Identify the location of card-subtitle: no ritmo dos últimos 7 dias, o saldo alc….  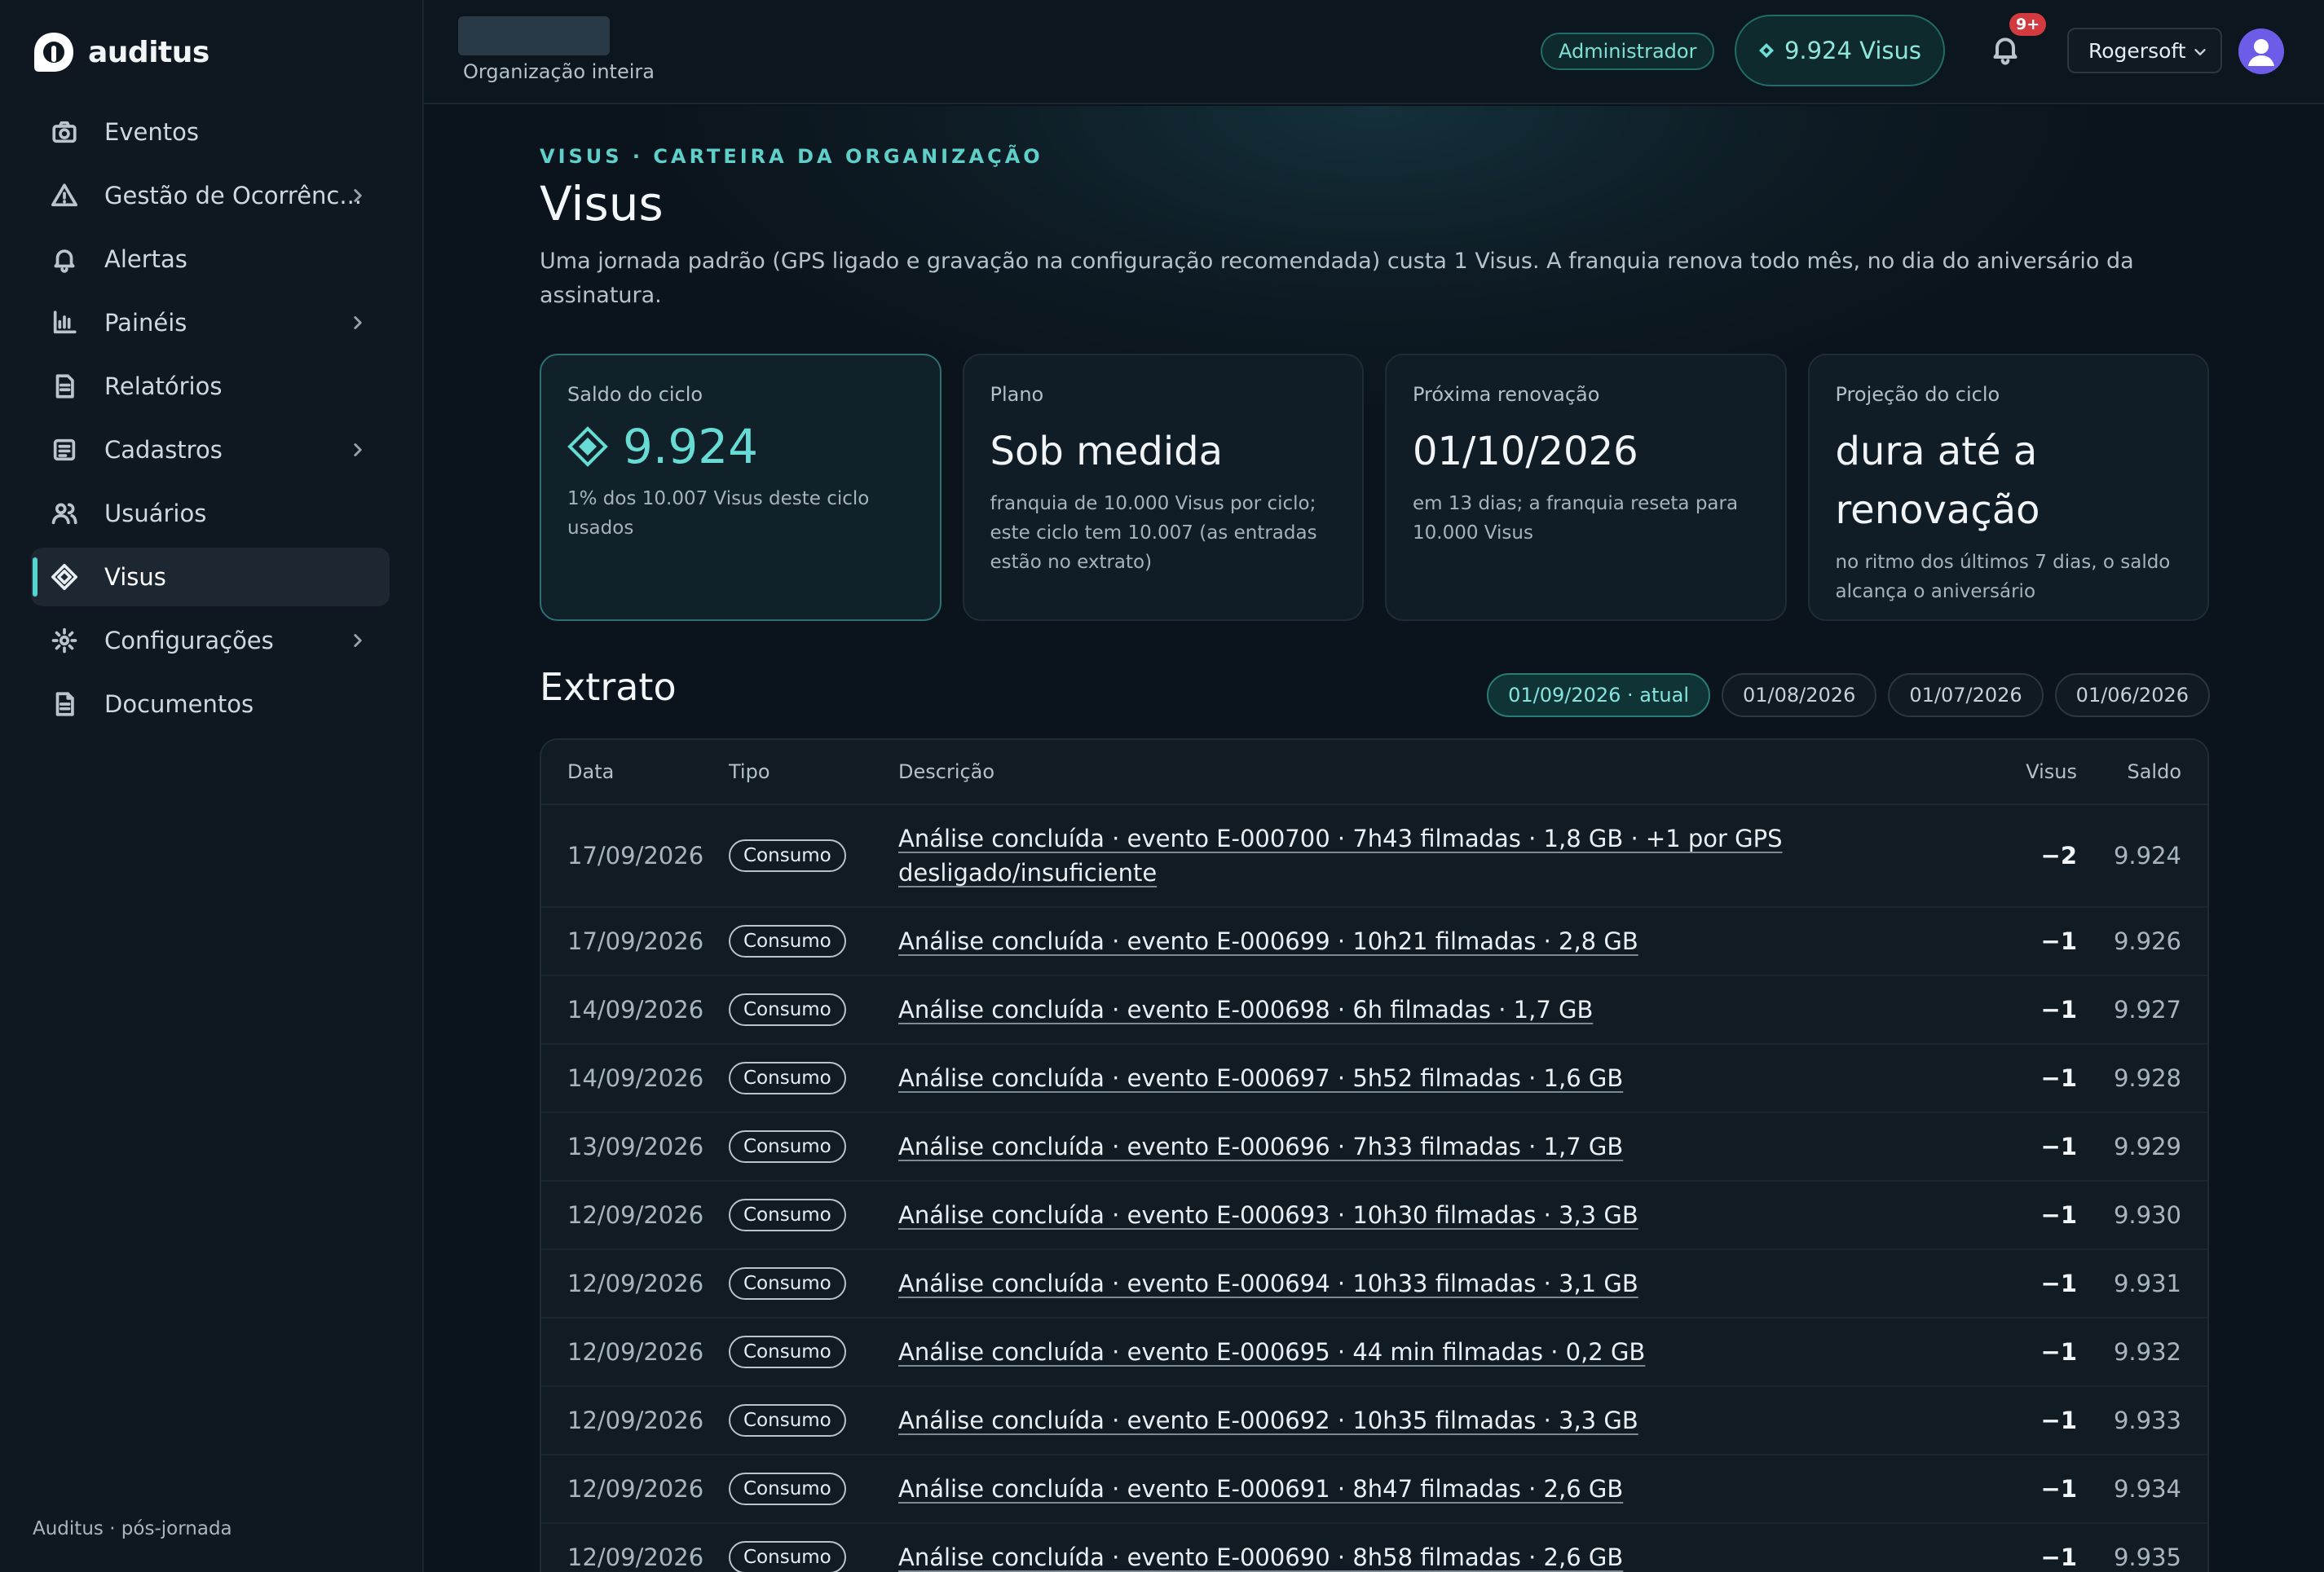
(2003, 577).